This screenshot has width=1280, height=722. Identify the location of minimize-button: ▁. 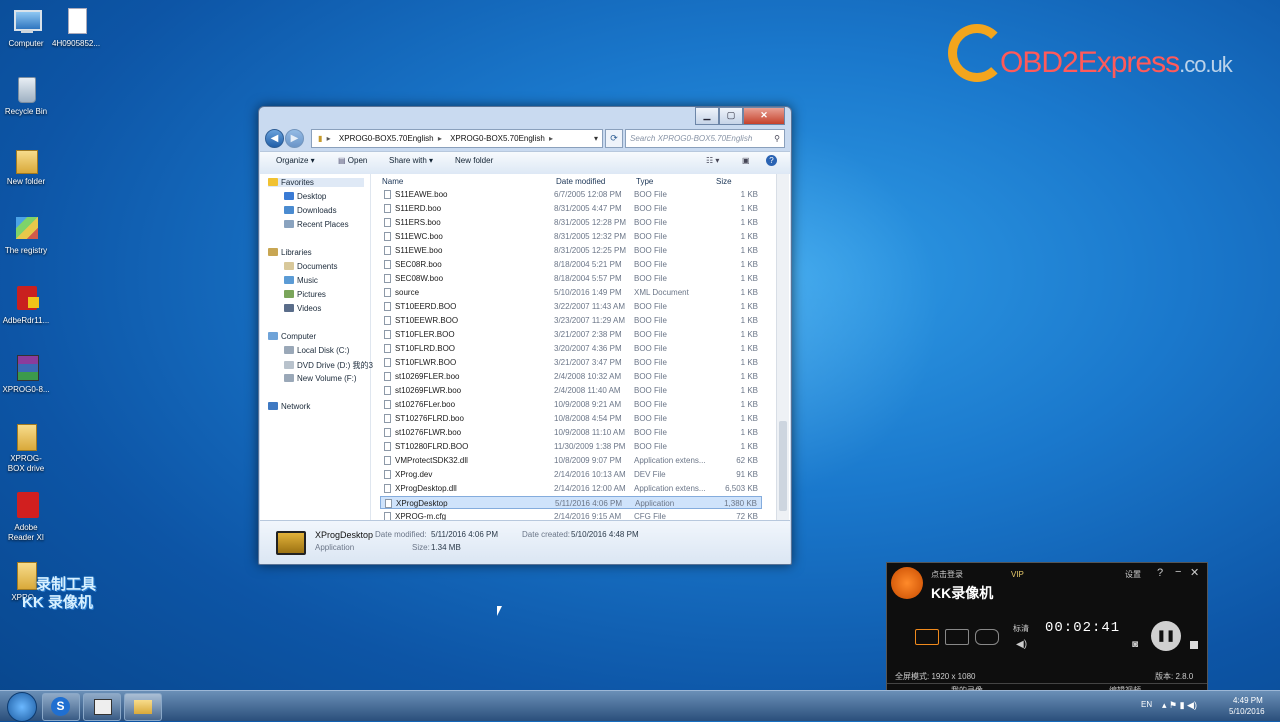
(707, 116).